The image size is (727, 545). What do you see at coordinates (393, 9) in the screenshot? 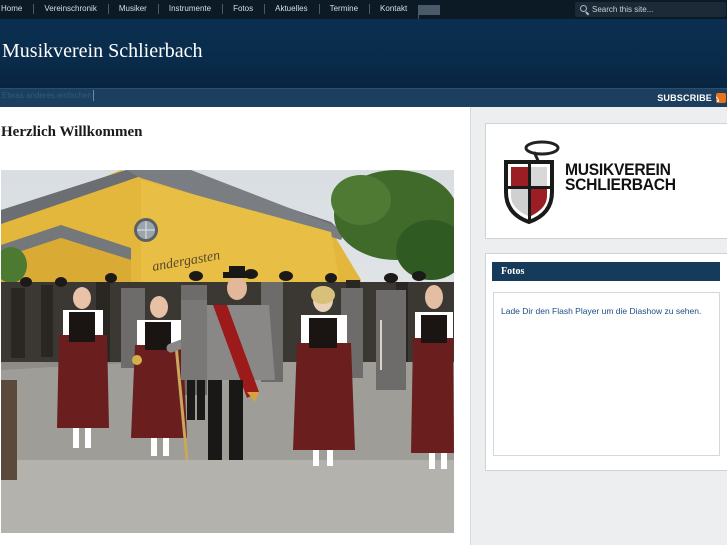
I see `nav-item-kontakt: Kontakt` at bounding box center [393, 9].